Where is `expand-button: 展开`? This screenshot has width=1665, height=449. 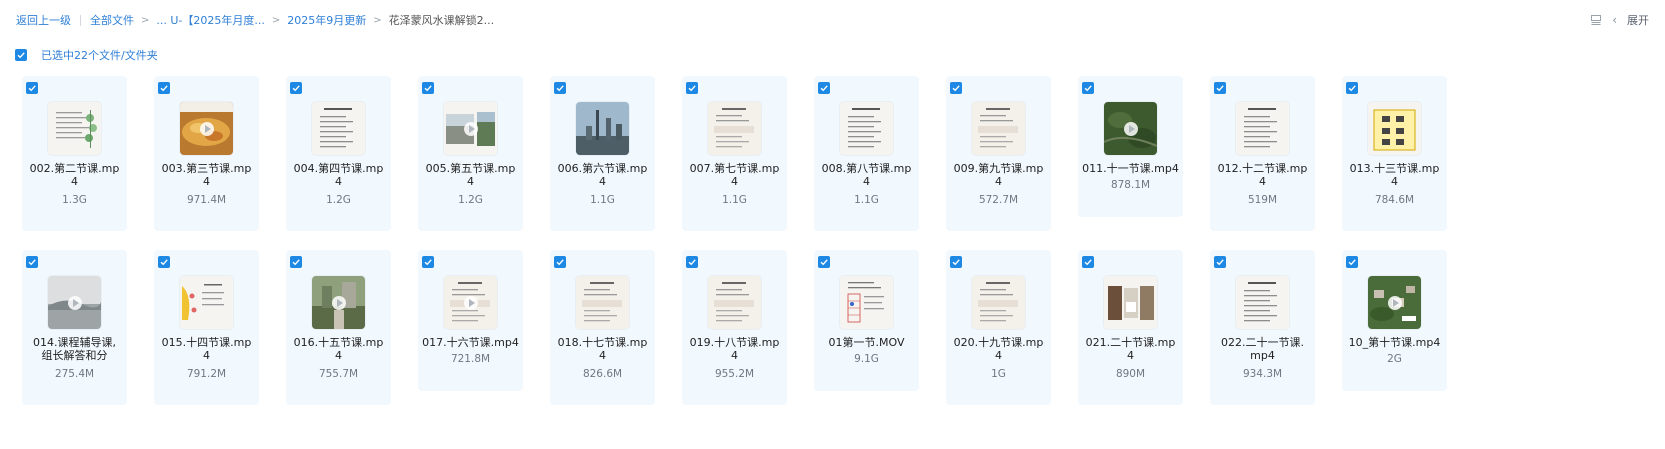 expand-button: 展开 is located at coordinates (1638, 20).